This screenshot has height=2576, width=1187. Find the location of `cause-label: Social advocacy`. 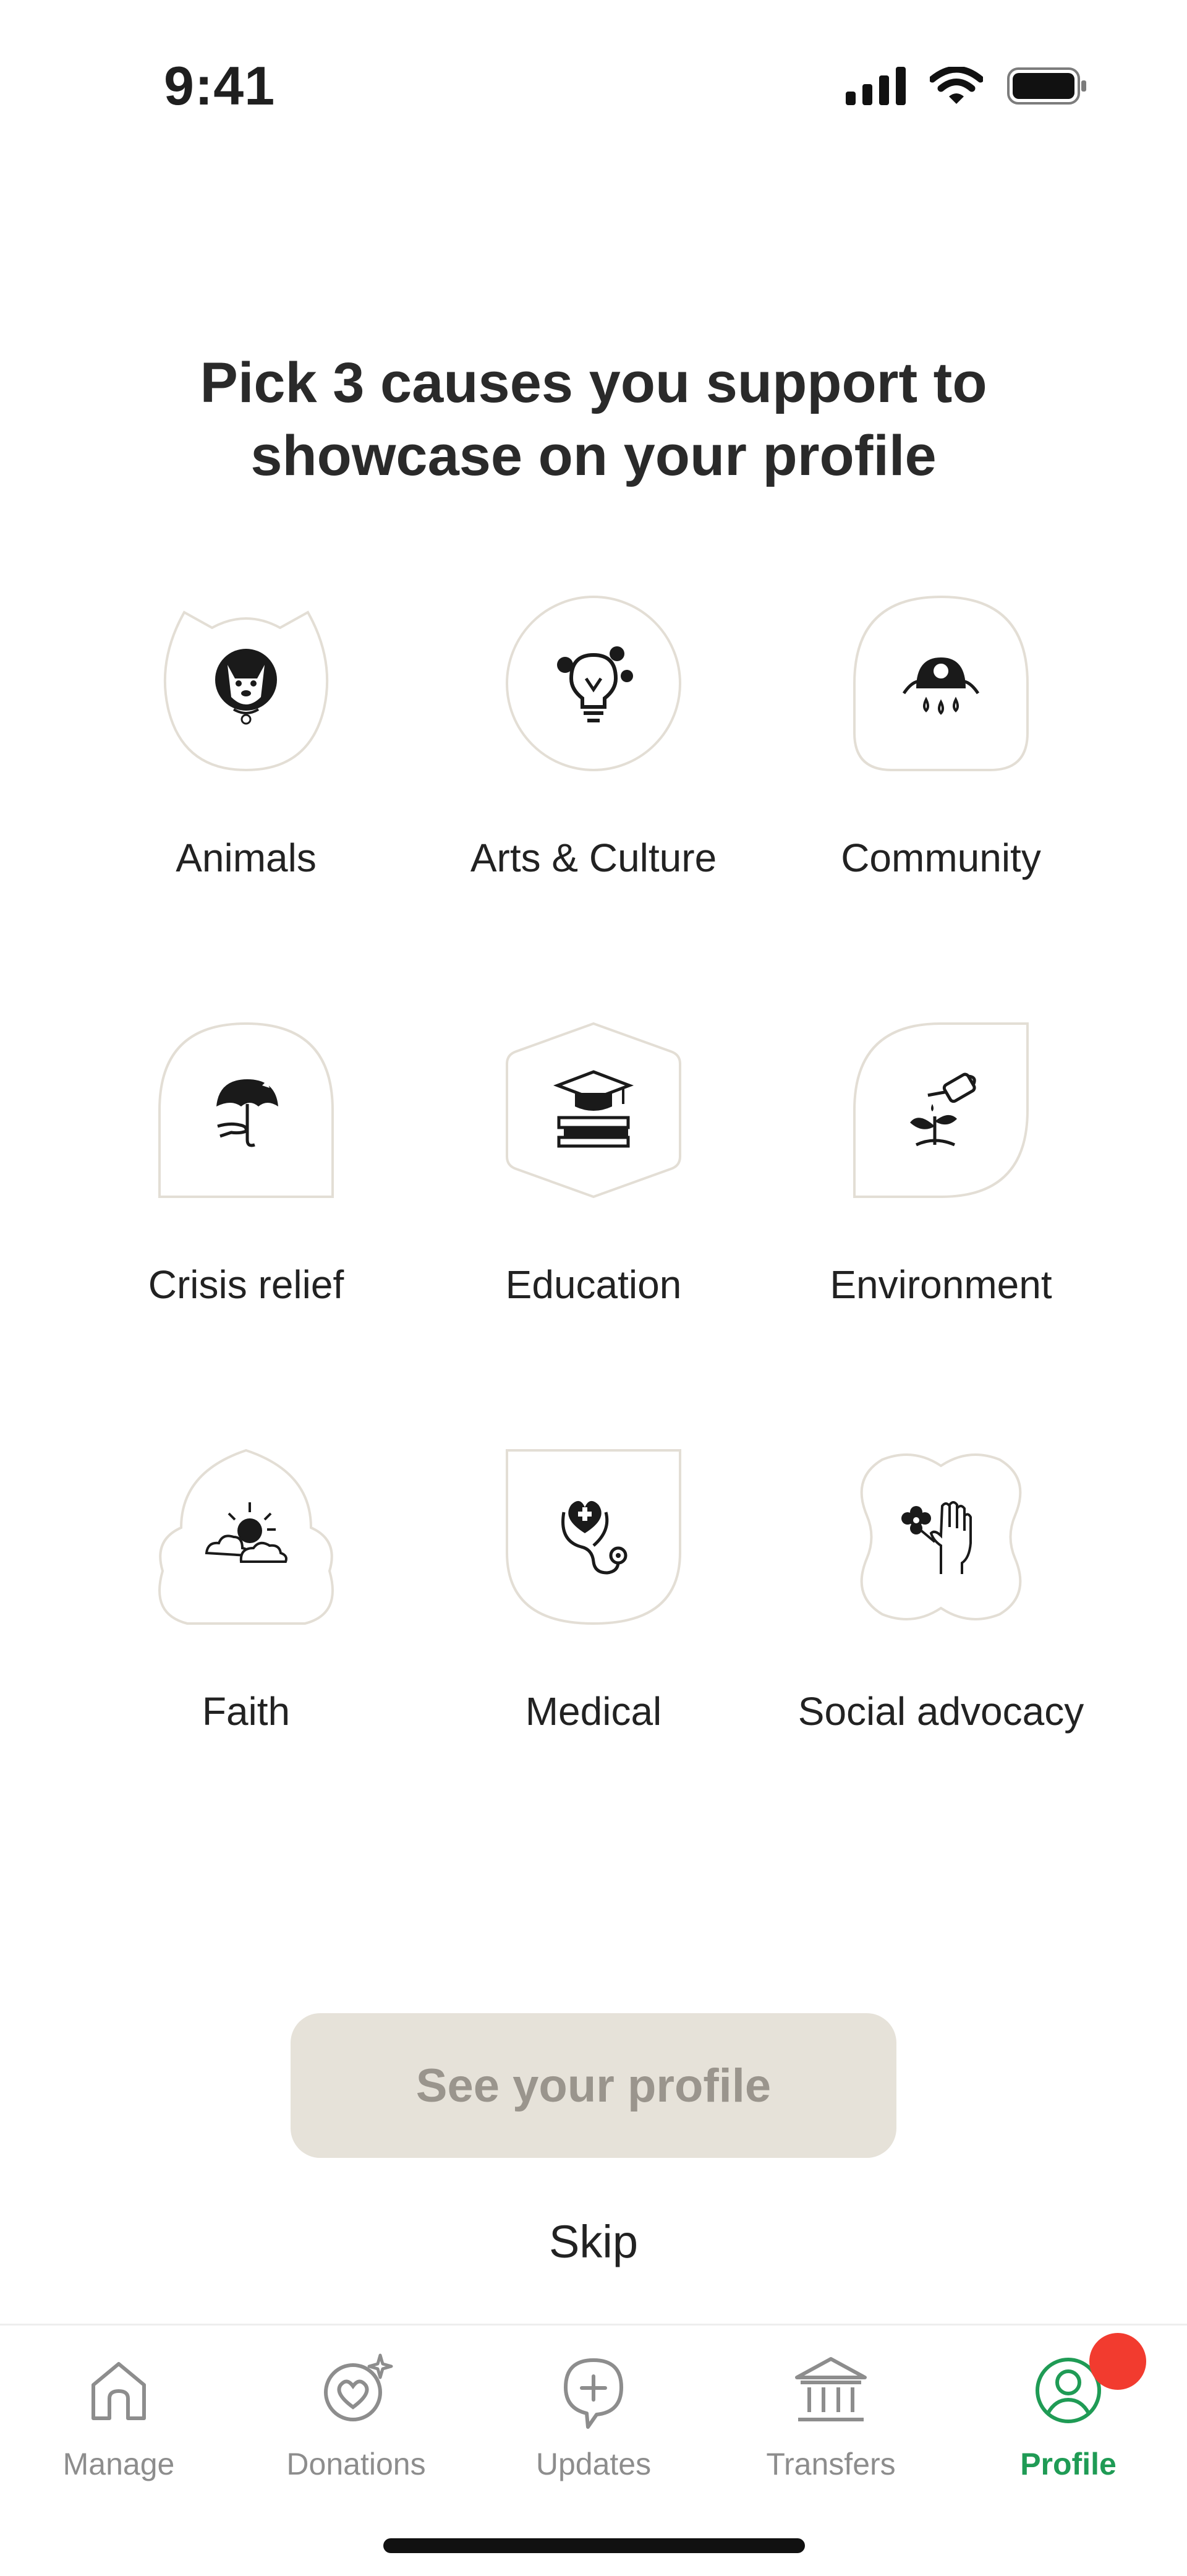

cause-label: Social advocacy is located at coordinates (941, 1711).